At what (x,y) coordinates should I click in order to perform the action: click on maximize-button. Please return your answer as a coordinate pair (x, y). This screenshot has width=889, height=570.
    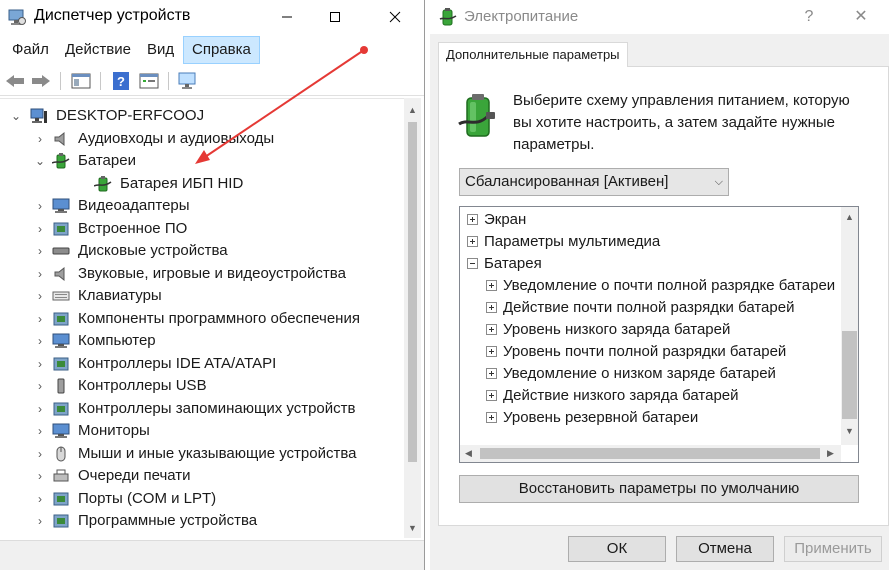
    Looking at the image, I should click on (335, 17).